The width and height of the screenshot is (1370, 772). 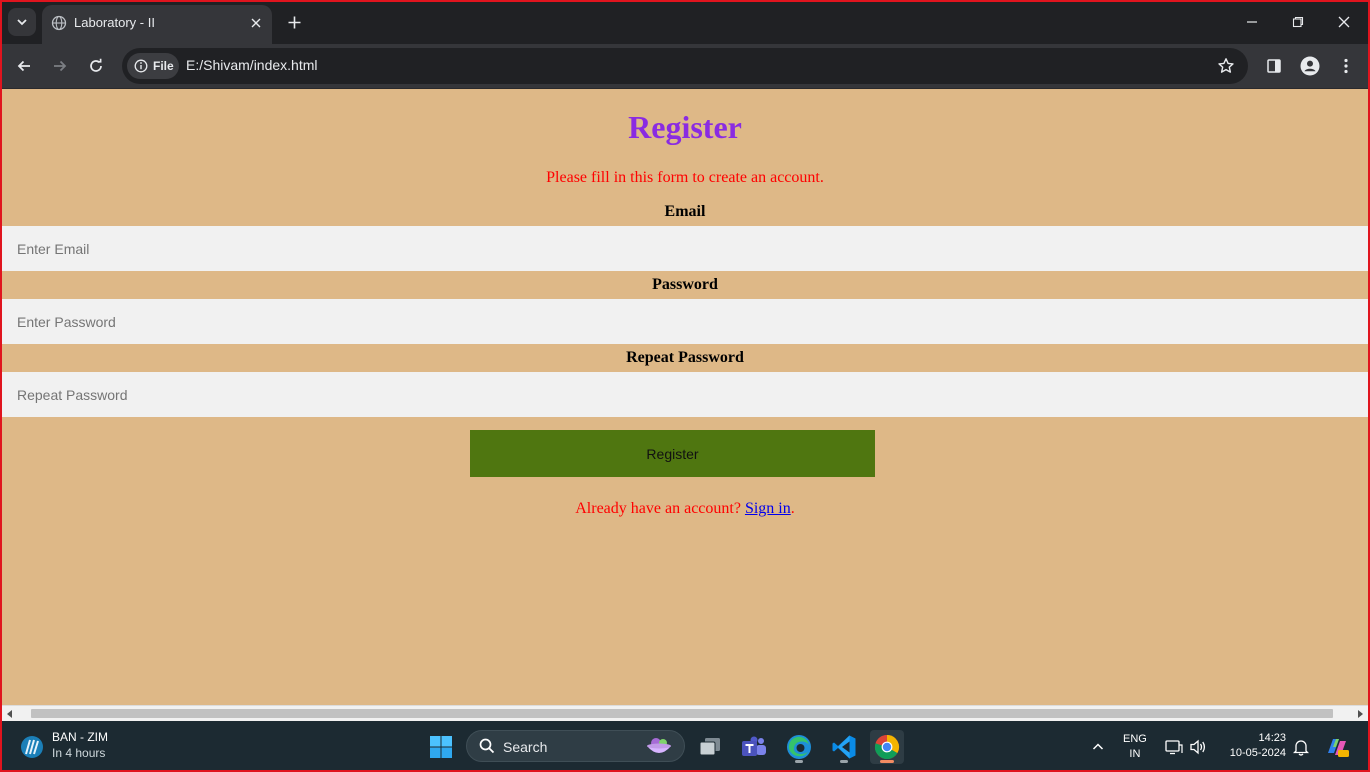 I want to click on back-button, so click(x=24, y=66).